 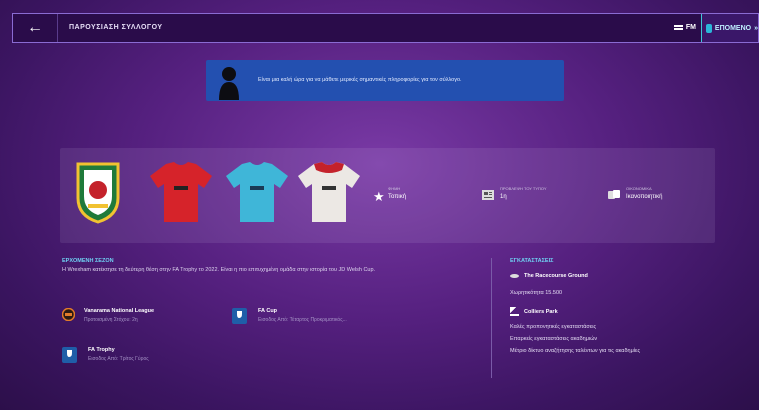 I want to click on stadium-row: The Racecourse Ground, so click(x=549, y=276).